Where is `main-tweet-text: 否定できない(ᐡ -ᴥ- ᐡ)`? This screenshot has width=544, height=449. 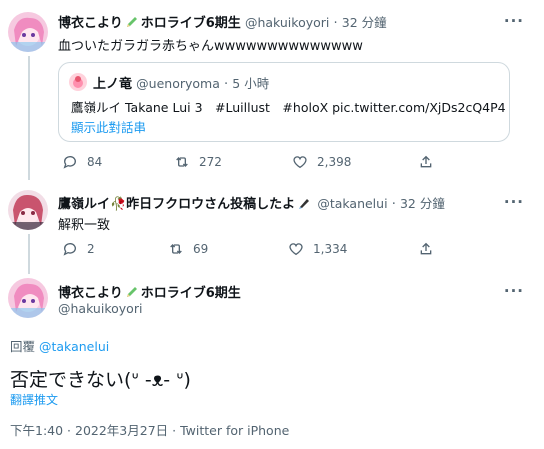 main-tweet-text: 否定できない(ᐡ -ᴥ- ᐡ) is located at coordinates (100, 380).